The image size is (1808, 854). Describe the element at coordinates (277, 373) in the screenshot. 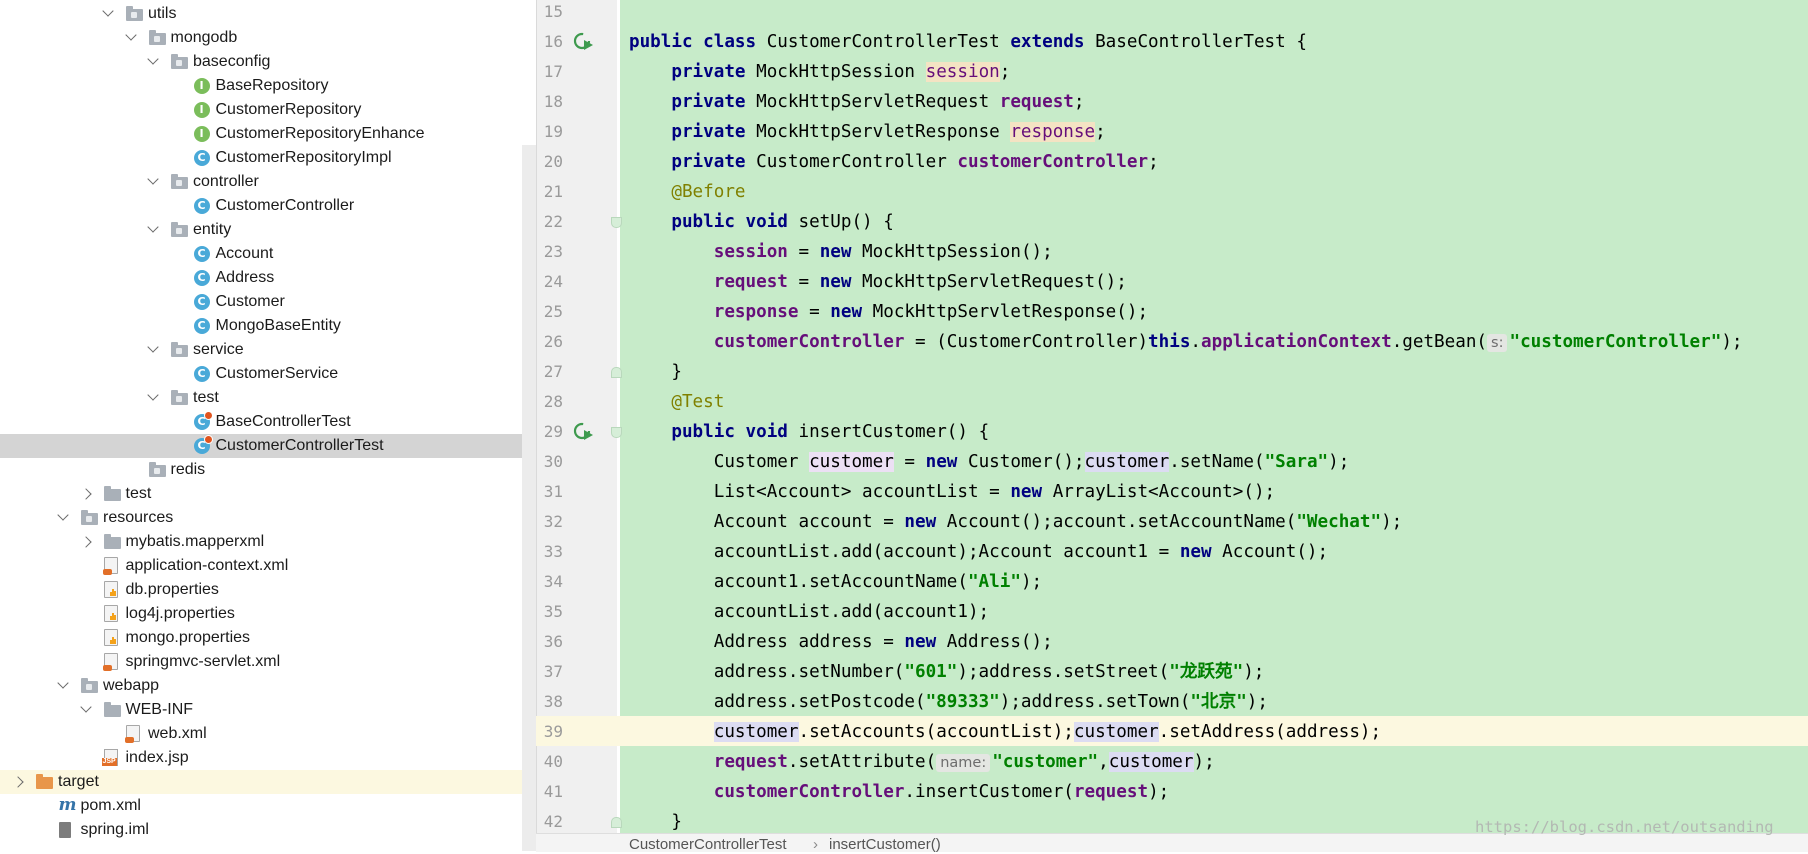

I see `tree-item-label: CustomerService` at that location.